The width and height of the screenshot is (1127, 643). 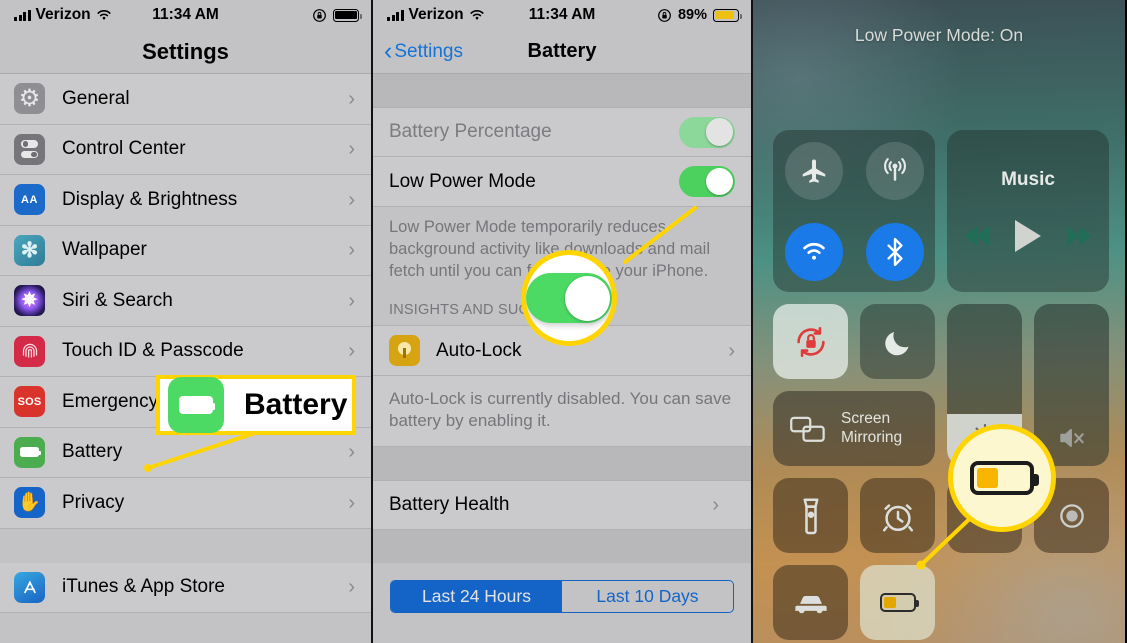 I want to click on low-power-mode-switch-zoomed, so click(x=569, y=298).